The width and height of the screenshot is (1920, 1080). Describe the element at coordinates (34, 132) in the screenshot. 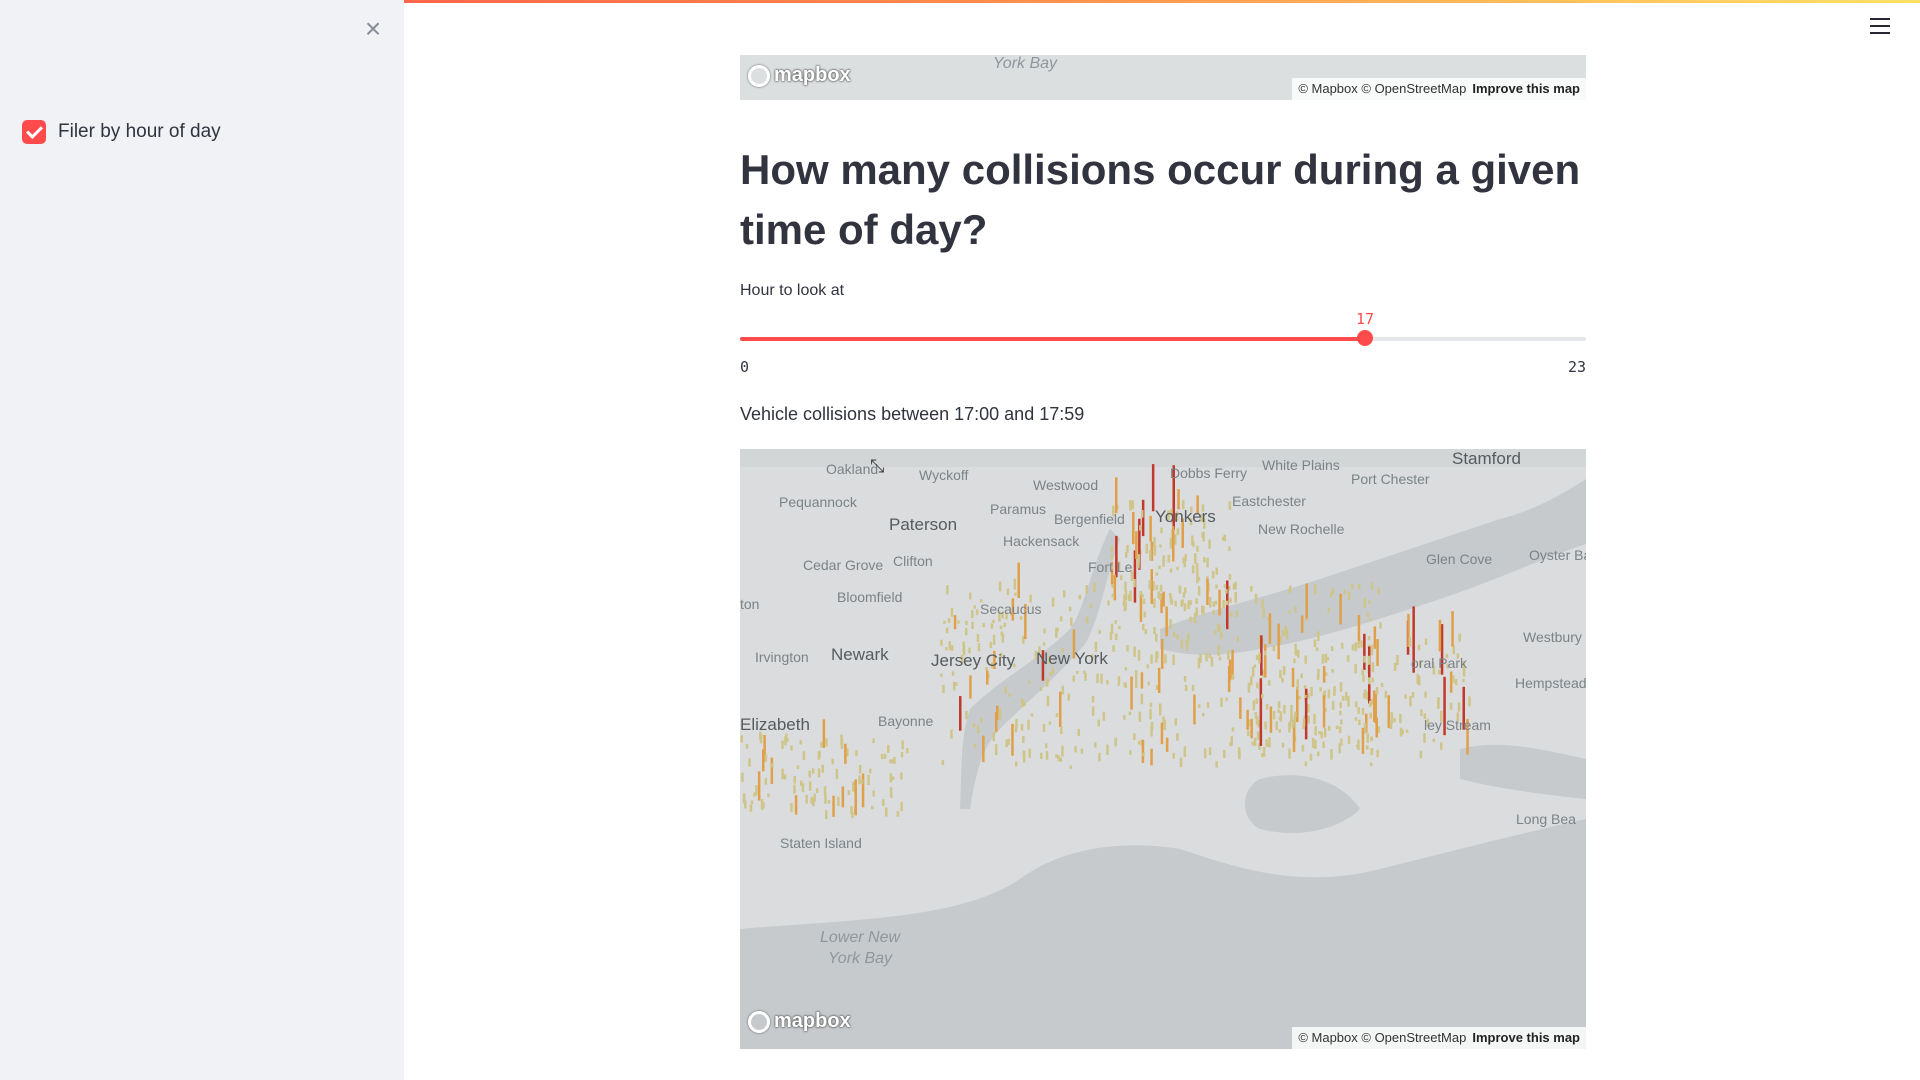

I see `checkbox-checked-icon` at that location.